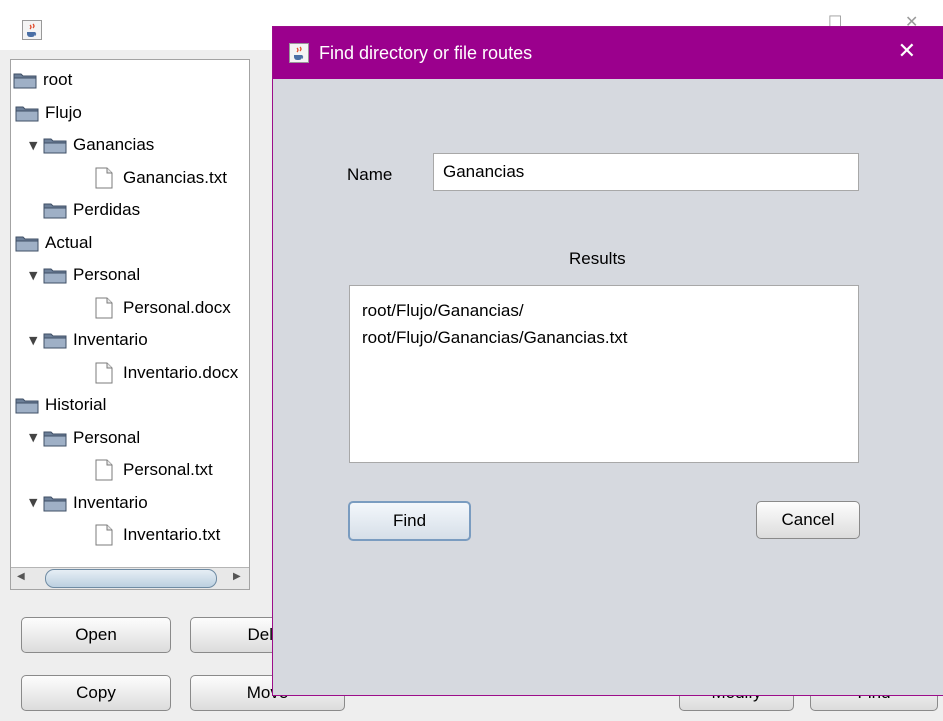 This screenshot has height=721, width=943. I want to click on tree-node-file: Inventario.docx, so click(159, 373).